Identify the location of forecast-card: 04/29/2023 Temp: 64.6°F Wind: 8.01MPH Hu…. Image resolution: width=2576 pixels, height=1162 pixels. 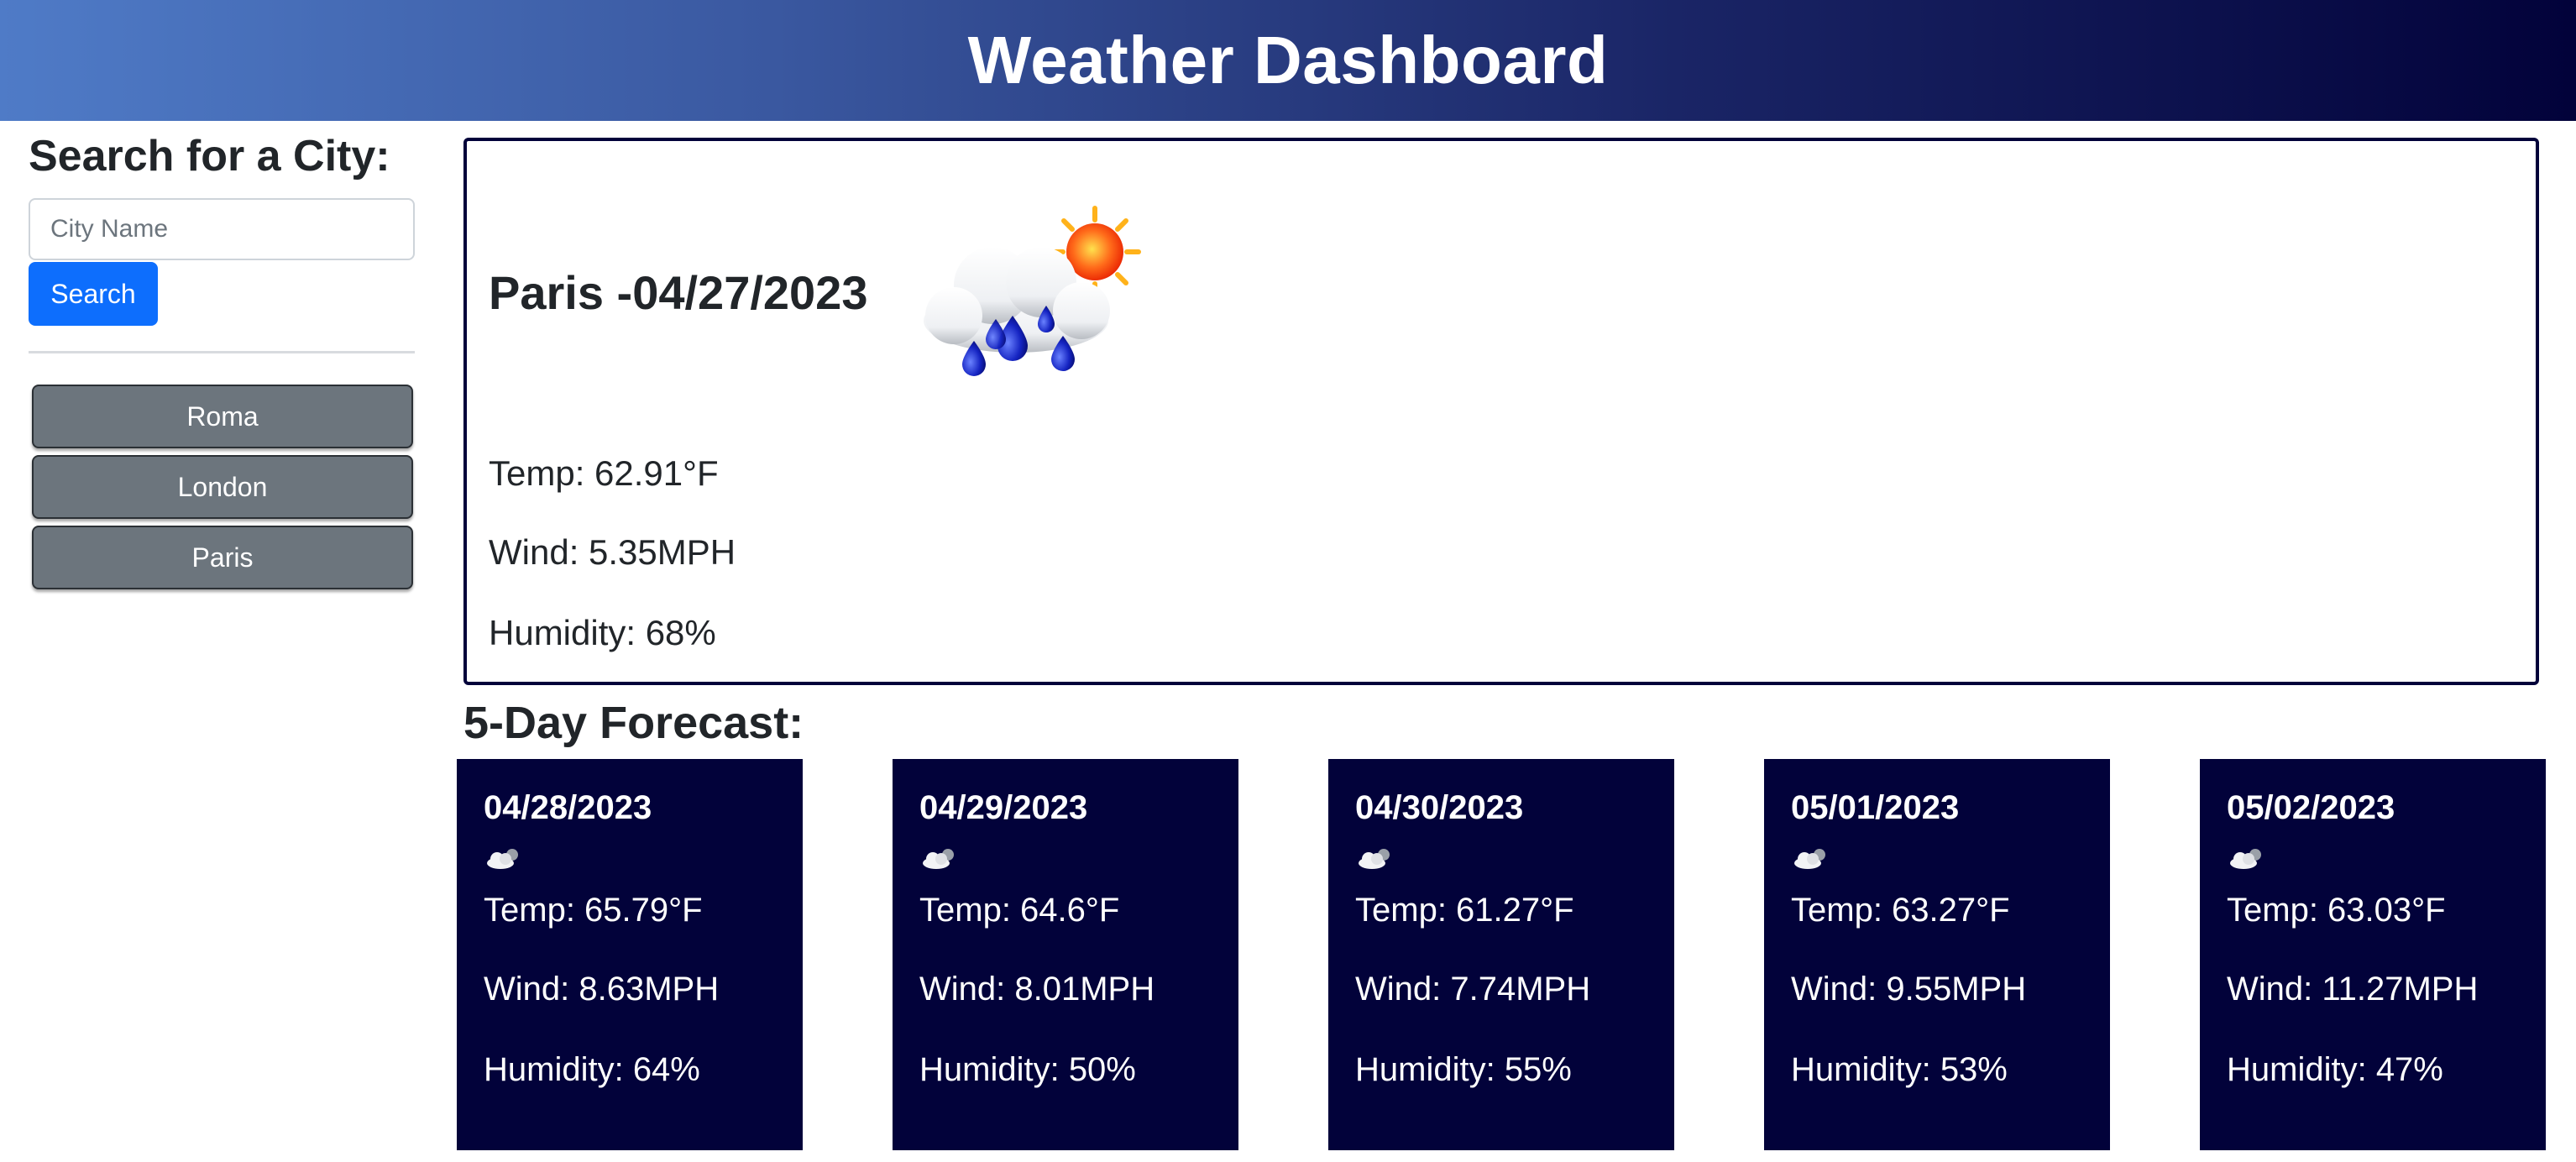
(1065, 955).